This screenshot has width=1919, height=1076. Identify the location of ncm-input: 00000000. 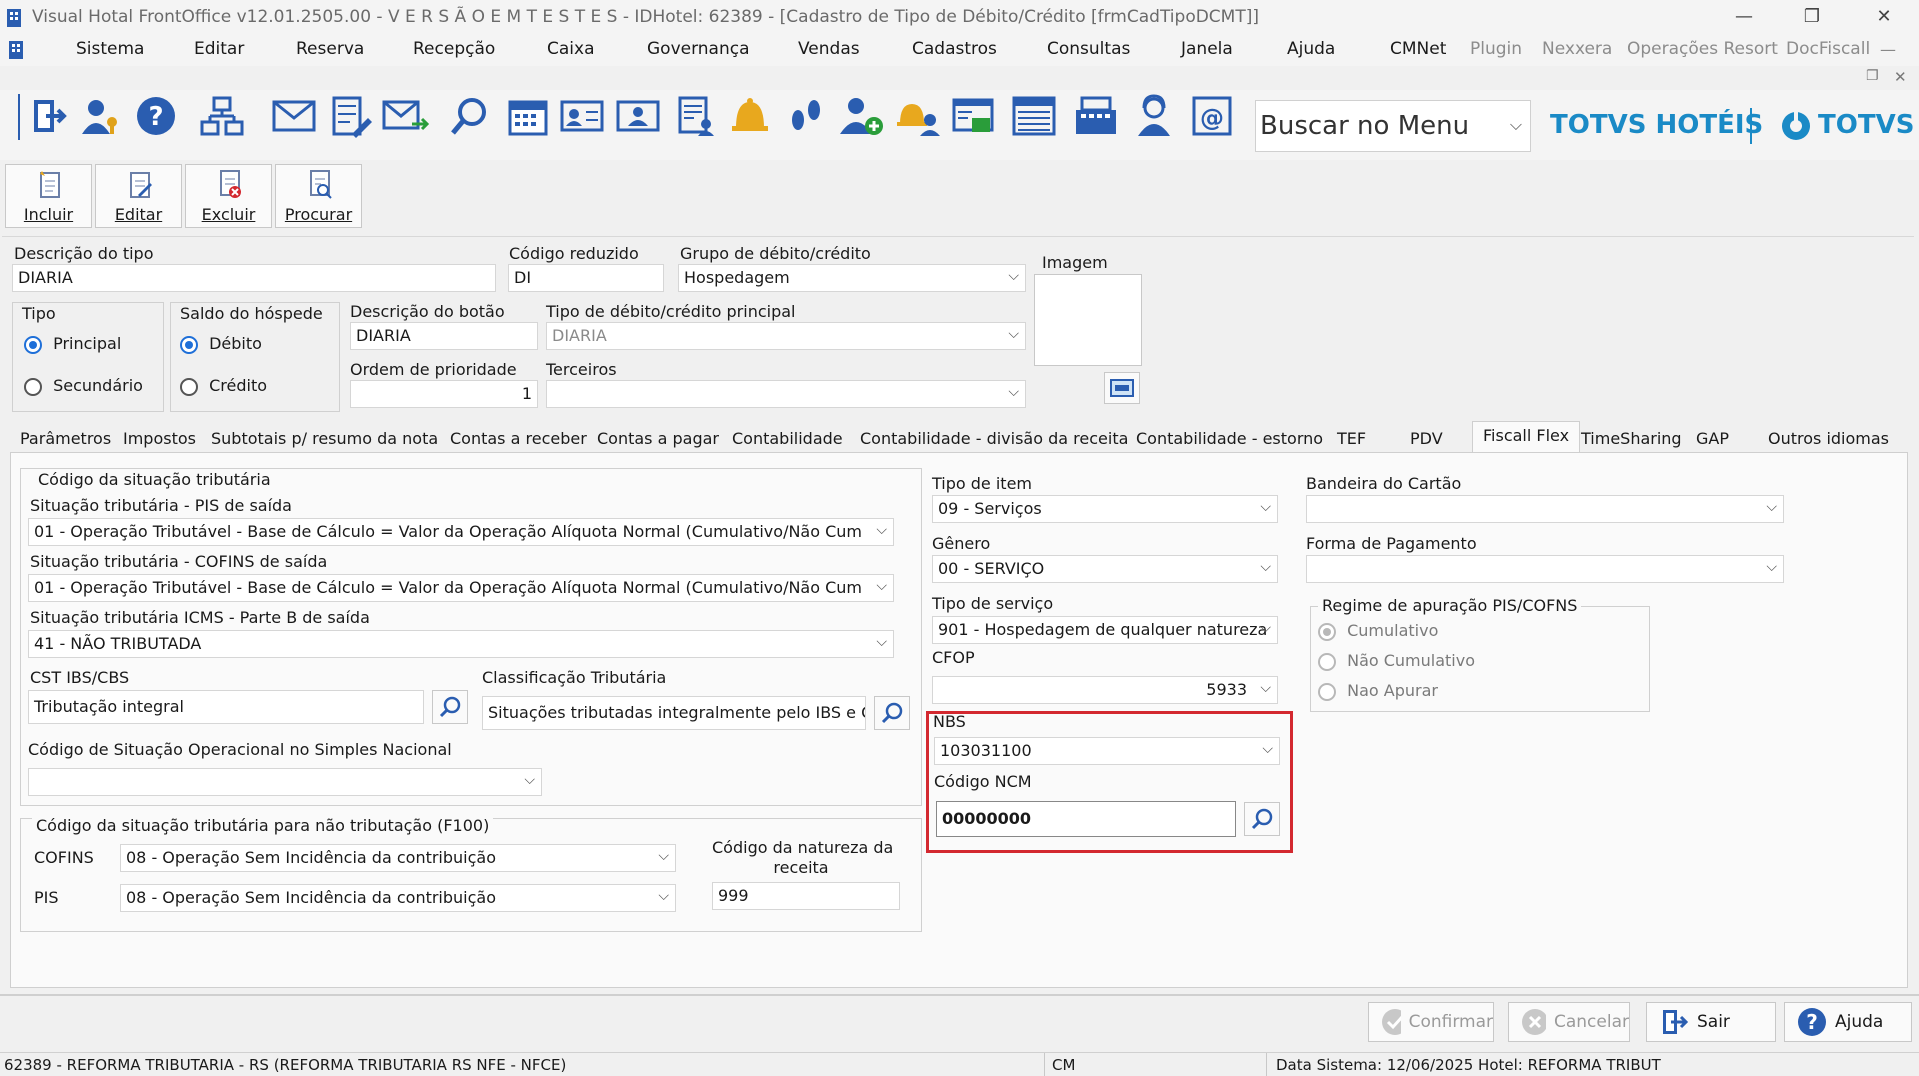
(1086, 819).